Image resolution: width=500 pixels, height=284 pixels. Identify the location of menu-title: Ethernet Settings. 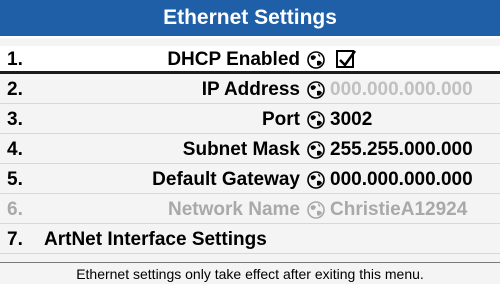
(250, 19).